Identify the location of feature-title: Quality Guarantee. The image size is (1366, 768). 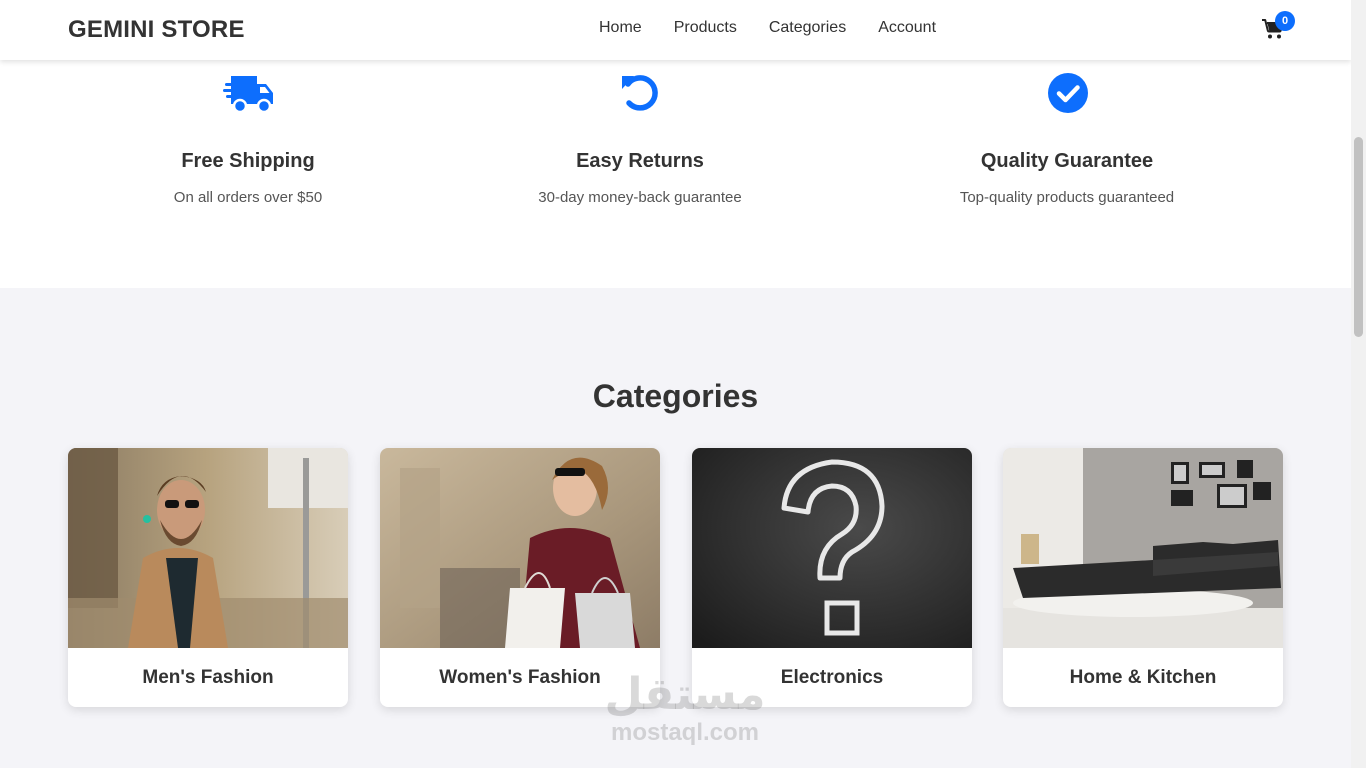
(1067, 161).